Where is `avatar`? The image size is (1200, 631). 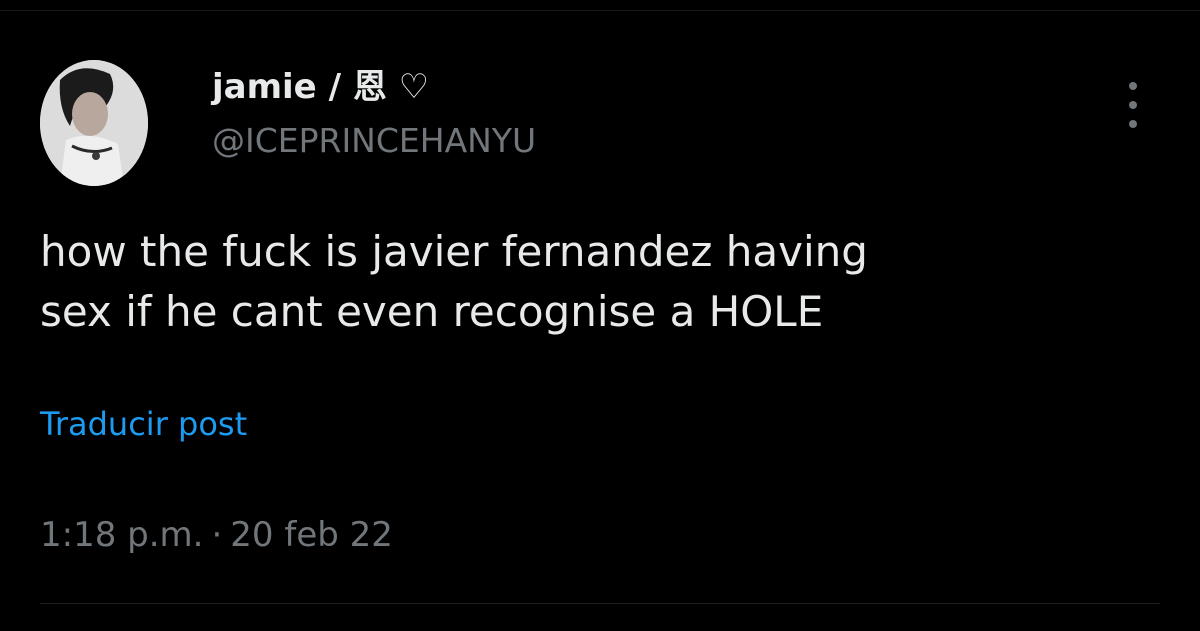 avatar is located at coordinates (94, 123).